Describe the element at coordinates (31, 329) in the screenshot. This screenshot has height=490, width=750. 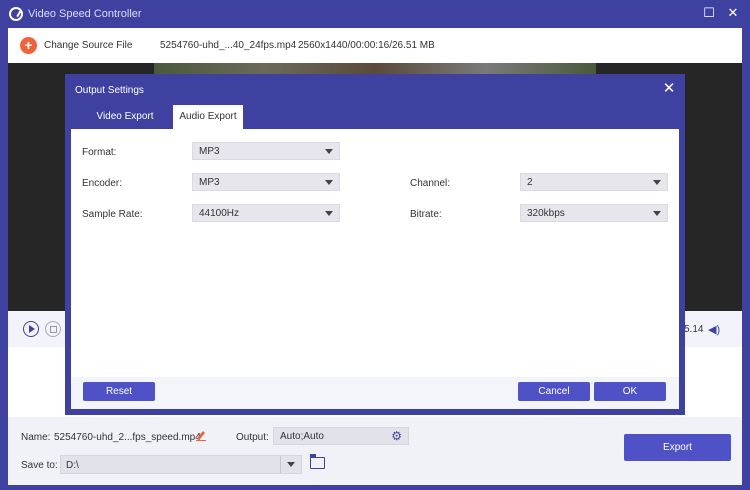
I see `play-icon` at that location.